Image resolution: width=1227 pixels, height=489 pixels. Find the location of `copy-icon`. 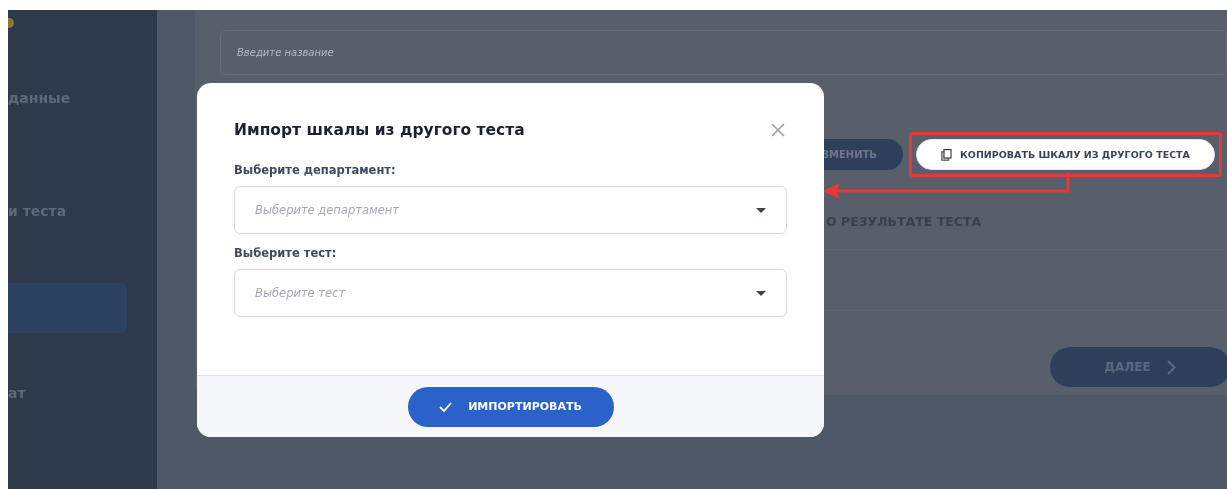

copy-icon is located at coordinates (947, 154).